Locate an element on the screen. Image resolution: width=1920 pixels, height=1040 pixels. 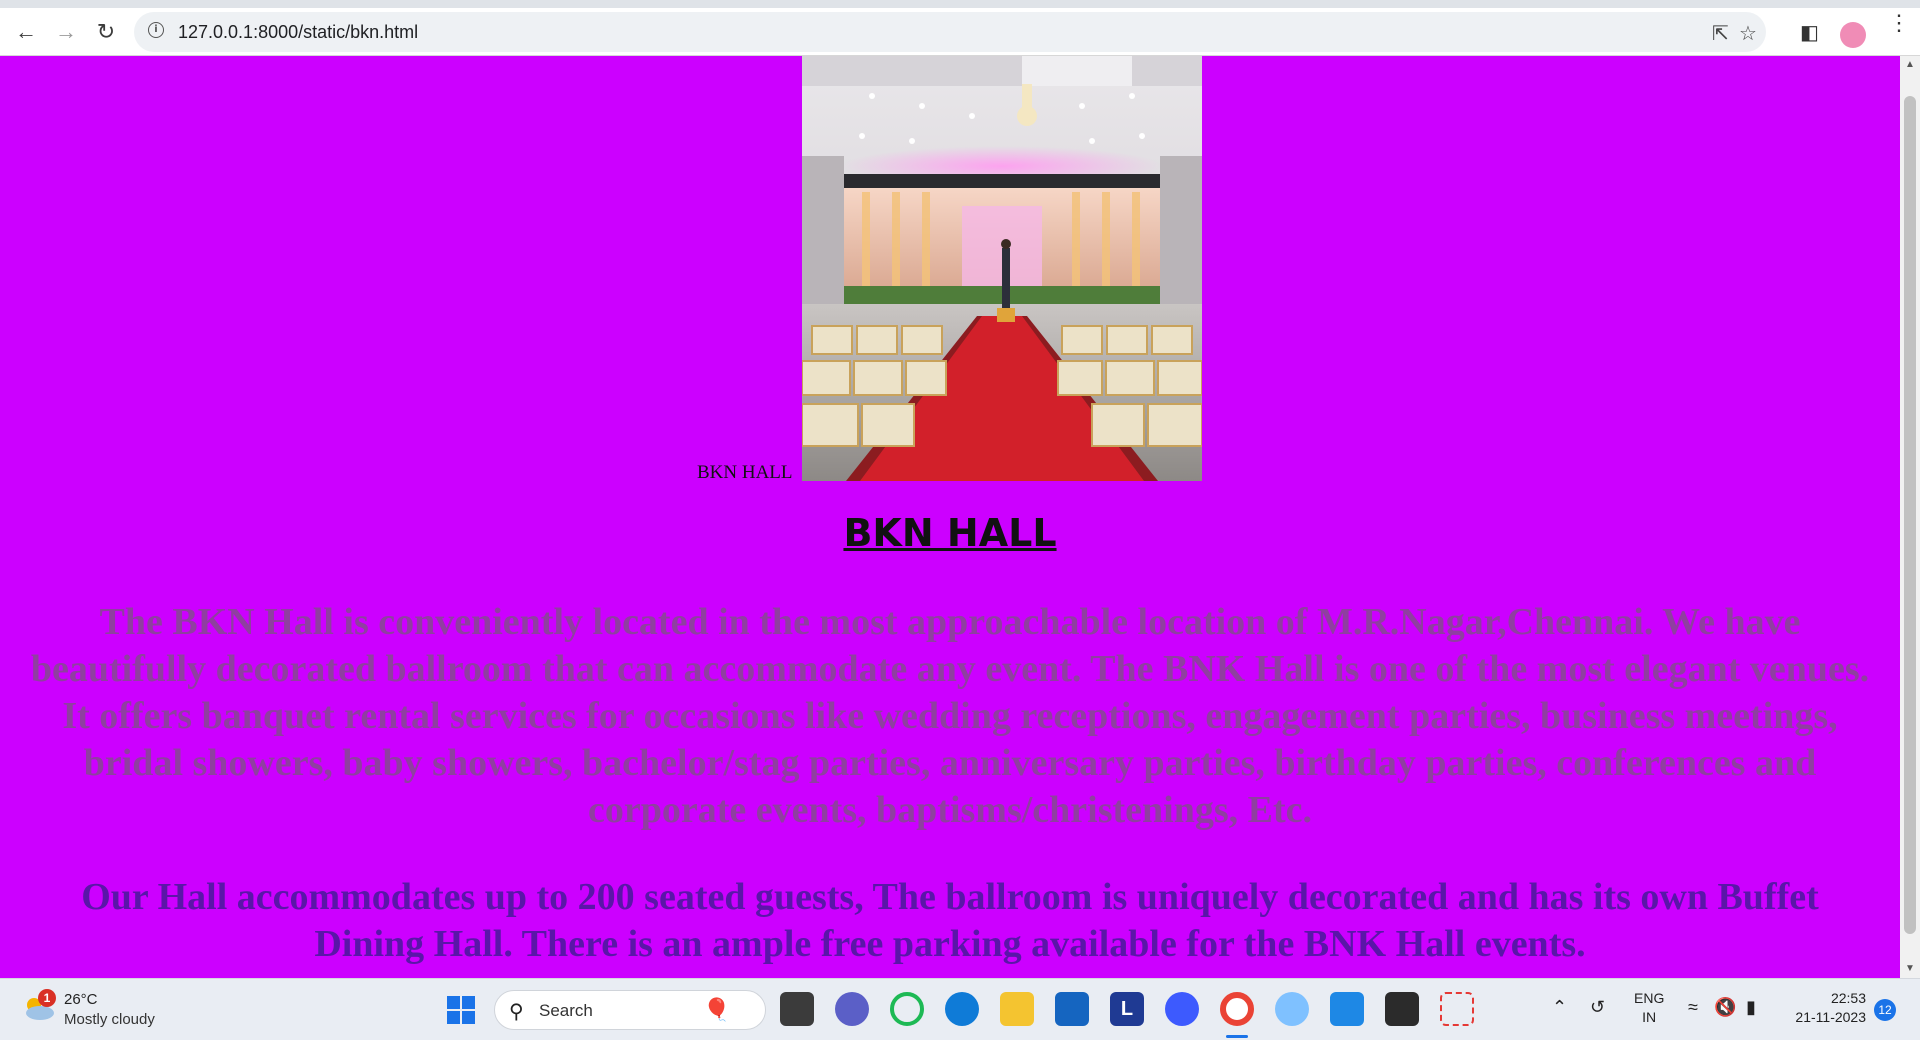
task-view-icon is located at coordinates (797, 1009).